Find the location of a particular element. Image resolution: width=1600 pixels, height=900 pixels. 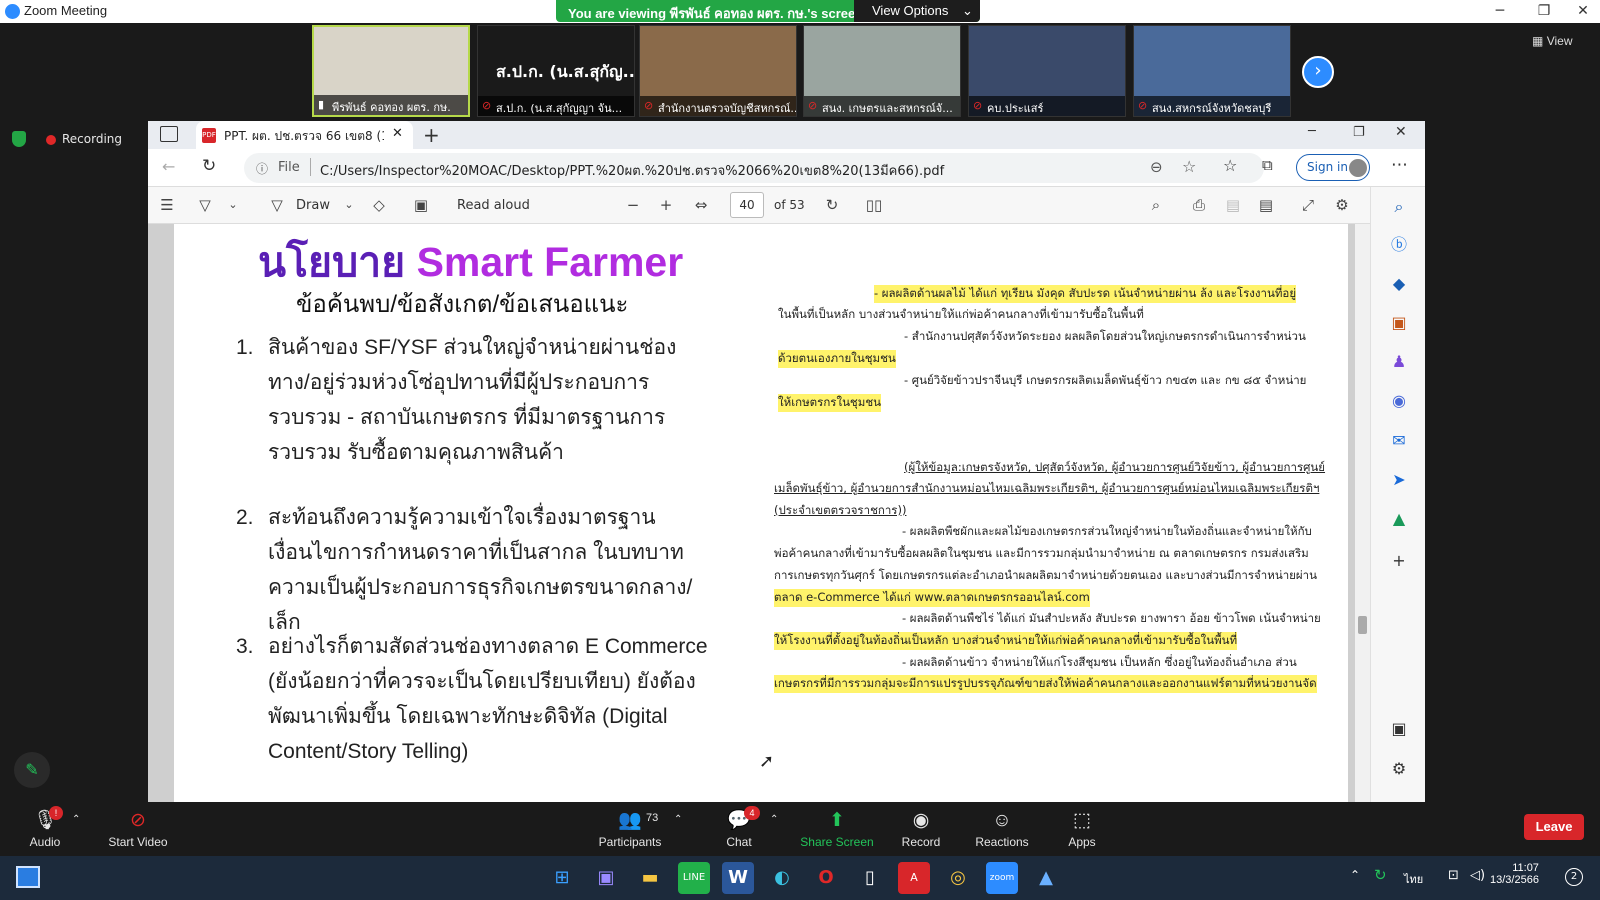

teams-icon: ▣ is located at coordinates (606, 878).